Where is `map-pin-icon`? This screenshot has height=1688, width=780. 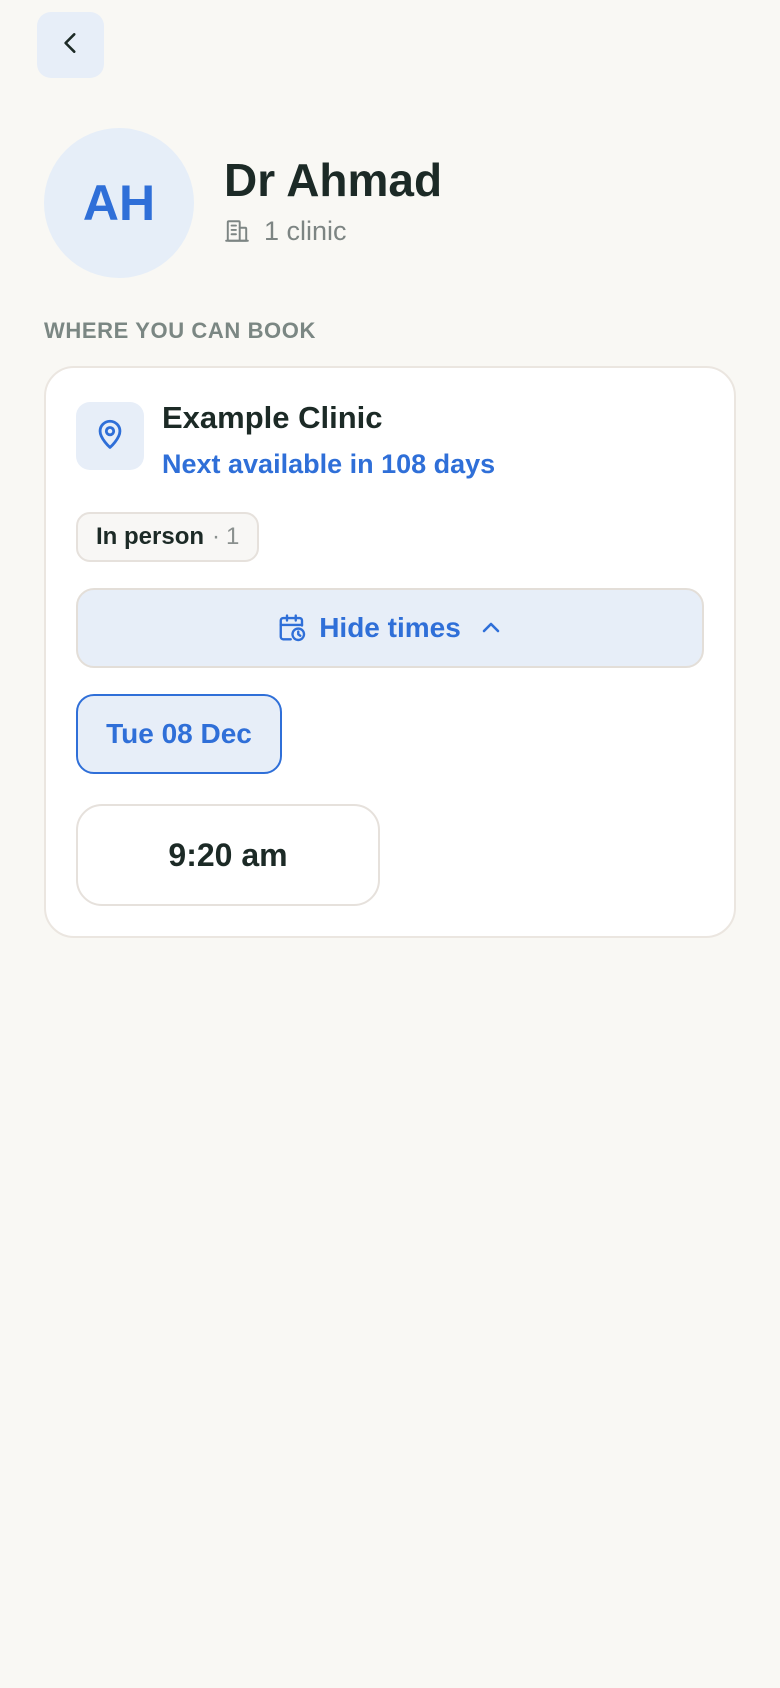 map-pin-icon is located at coordinates (110, 436).